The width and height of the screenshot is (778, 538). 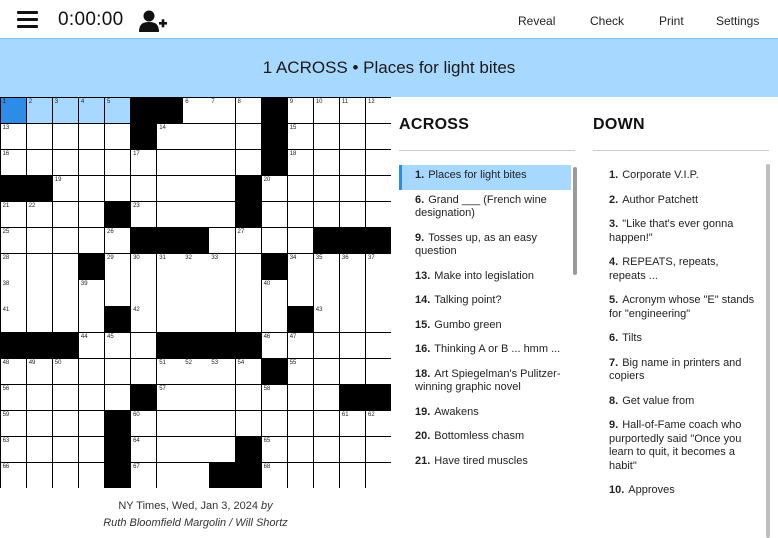 I want to click on grid-cell: 67, so click(x=144, y=476).